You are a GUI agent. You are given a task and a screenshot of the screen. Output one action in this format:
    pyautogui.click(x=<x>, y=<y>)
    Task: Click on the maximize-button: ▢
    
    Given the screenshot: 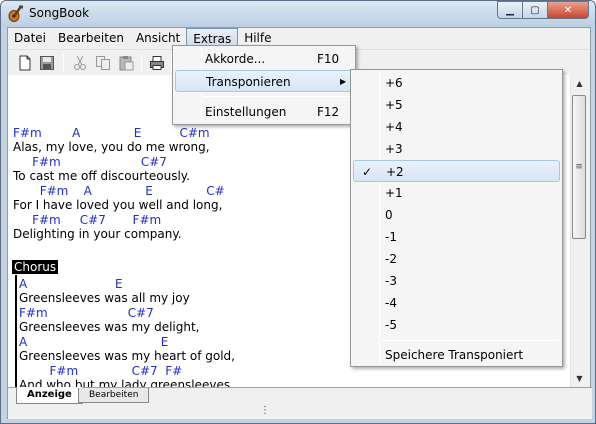 What is the action you would take?
    pyautogui.click(x=535, y=10)
    